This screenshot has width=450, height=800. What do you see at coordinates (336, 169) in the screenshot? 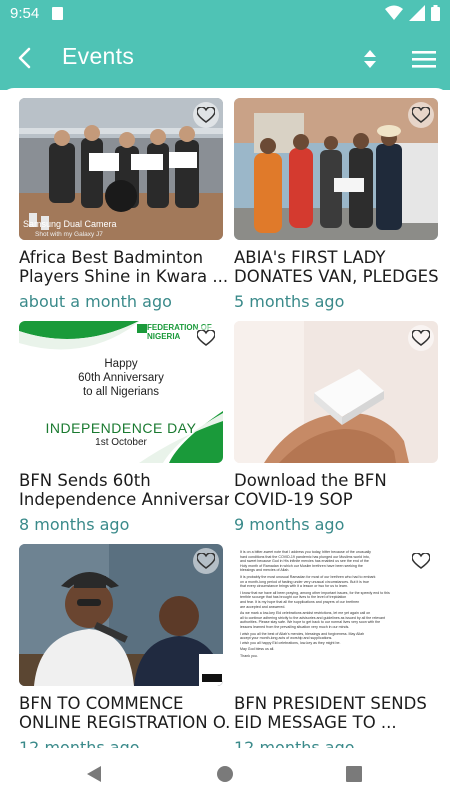
I see `event-image-van-donation` at bounding box center [336, 169].